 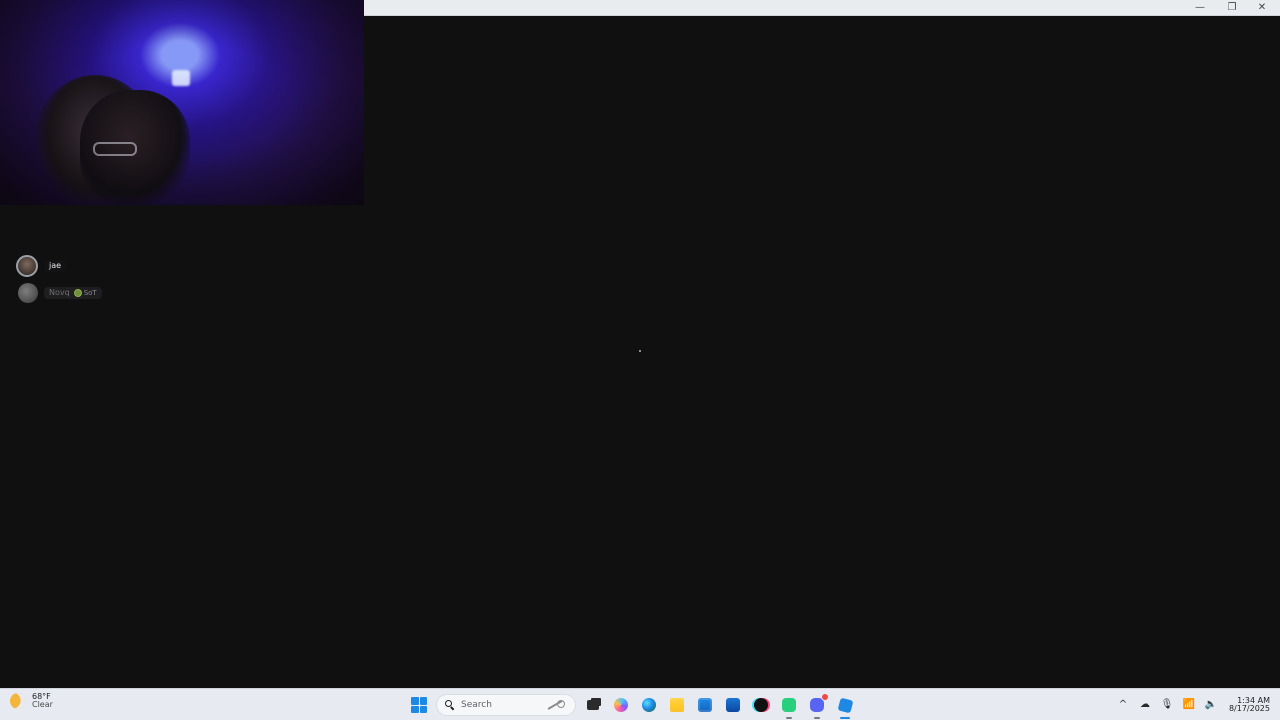 I want to click on app-window-titlebar: — ❐ ✕, so click(x=822, y=8).